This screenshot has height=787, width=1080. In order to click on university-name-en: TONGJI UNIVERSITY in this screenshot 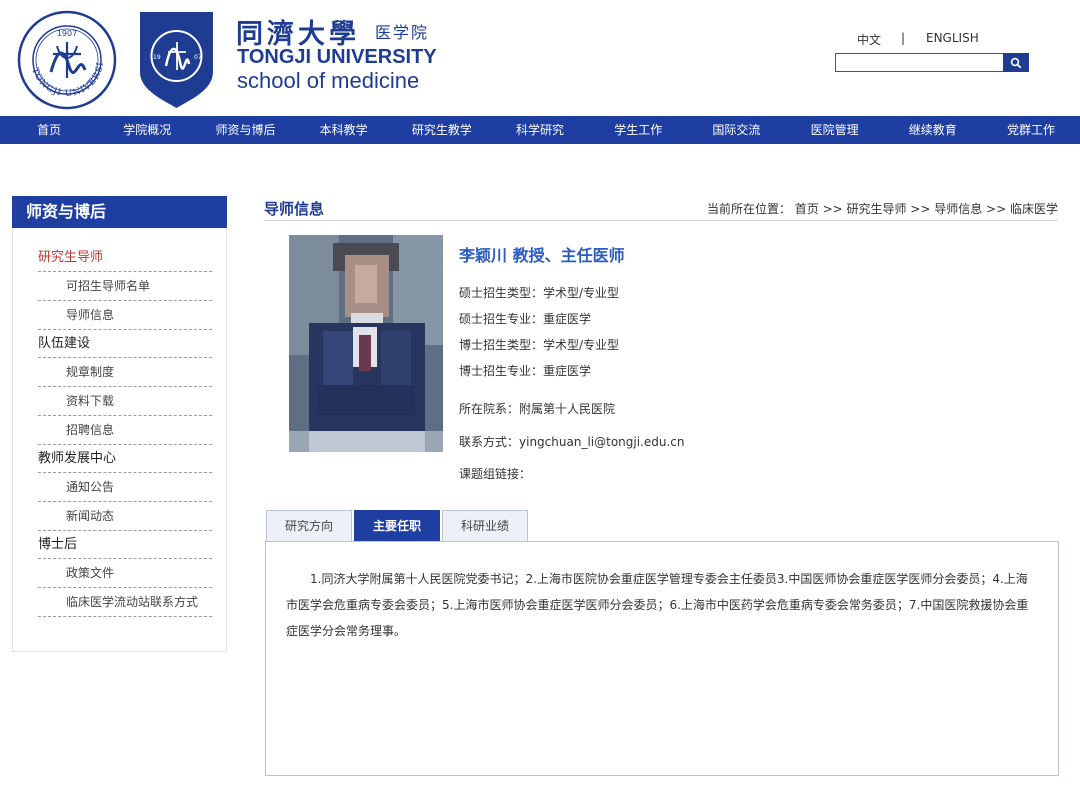, I will do `click(337, 57)`.